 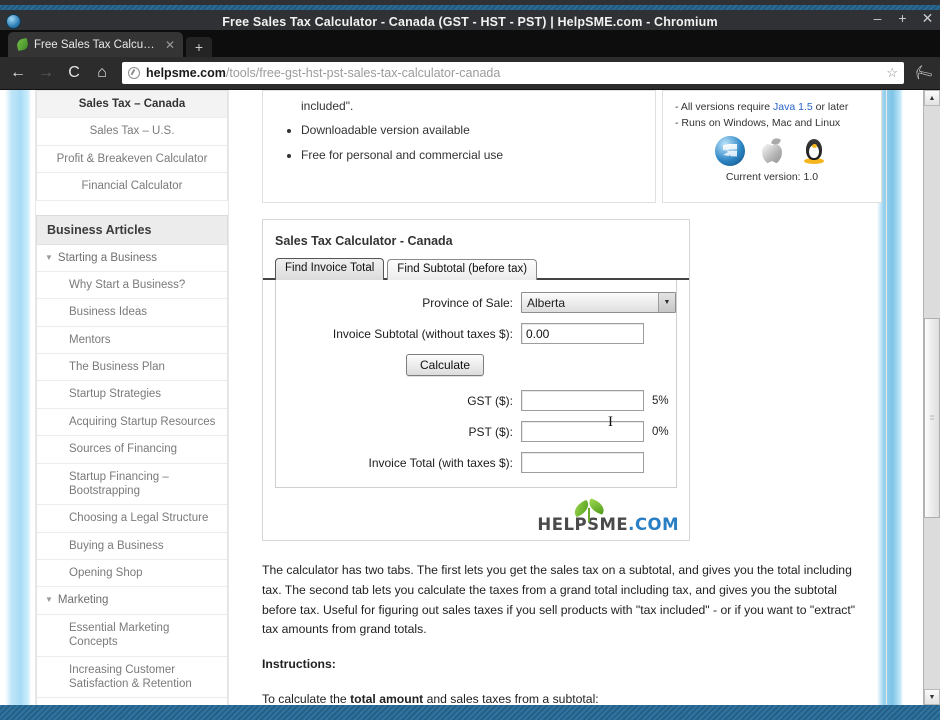 What do you see at coordinates (22, 44) in the screenshot?
I see `favicon-leaf-icon` at bounding box center [22, 44].